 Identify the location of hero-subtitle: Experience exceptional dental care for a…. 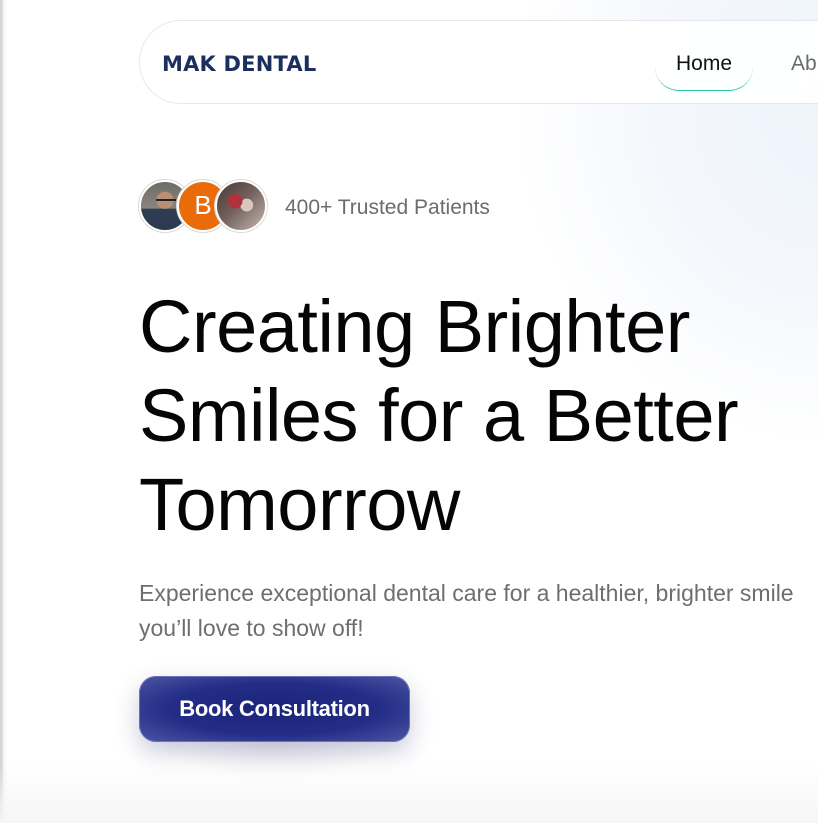
(466, 610).